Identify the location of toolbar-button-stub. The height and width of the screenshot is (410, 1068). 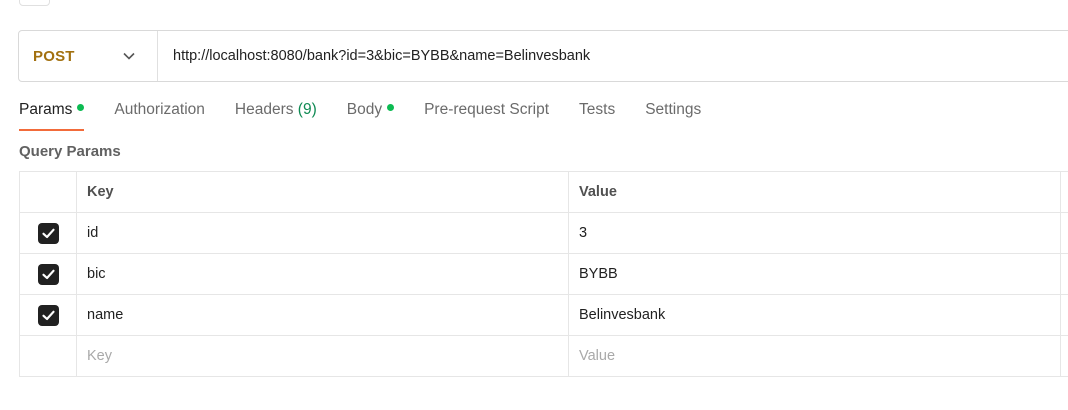
(34, 3).